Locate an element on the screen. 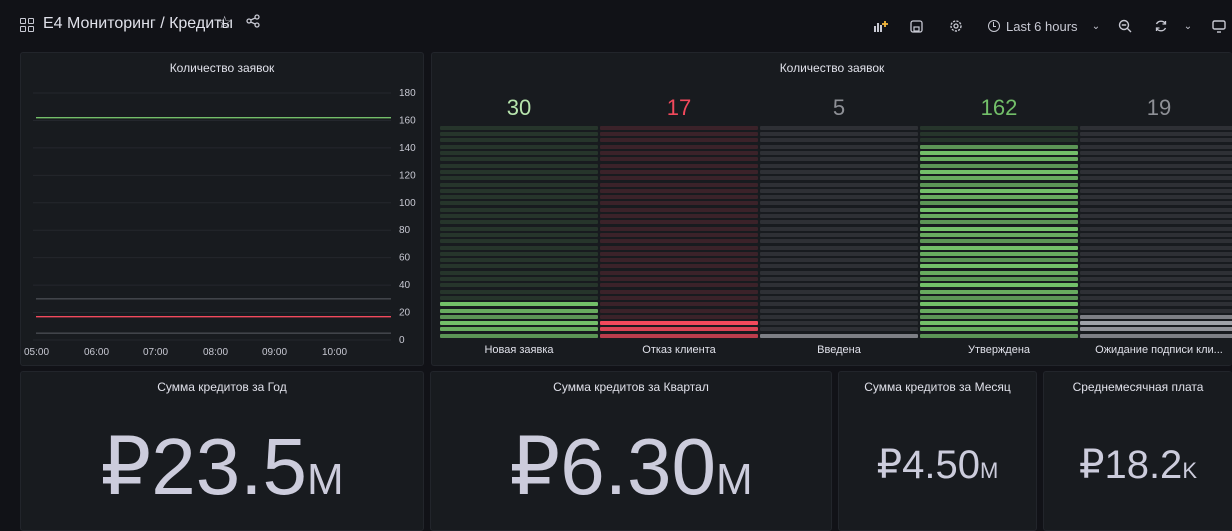 The image size is (1232, 531). bargauge-column: 5 Введена is located at coordinates (839, 204).